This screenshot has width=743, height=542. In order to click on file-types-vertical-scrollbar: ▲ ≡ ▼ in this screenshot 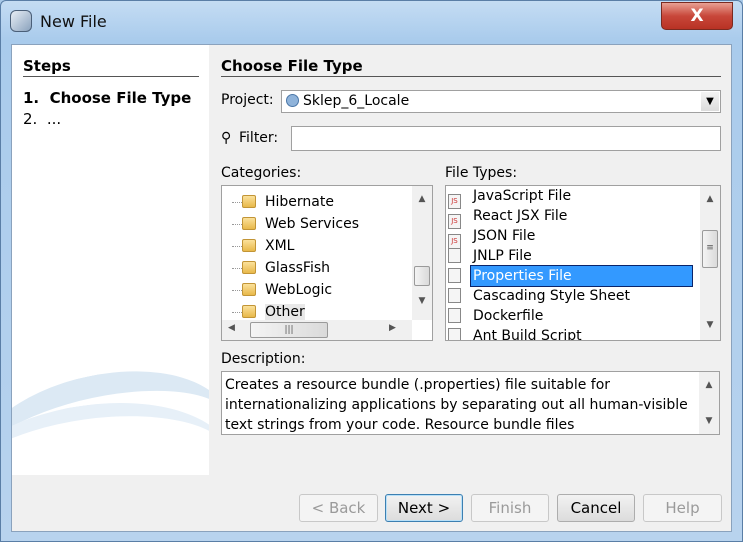, I will do `click(710, 263)`.